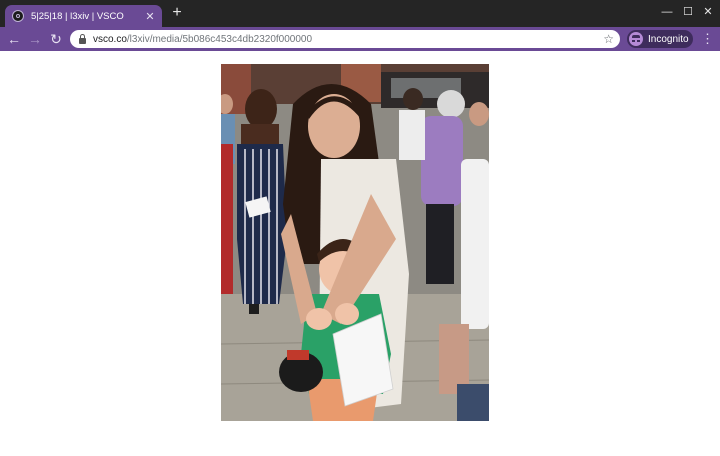 This screenshot has width=720, height=456. I want to click on browser-tab-active: 5|25|18 | l3xiv | VSCO ✕, so click(83, 16).